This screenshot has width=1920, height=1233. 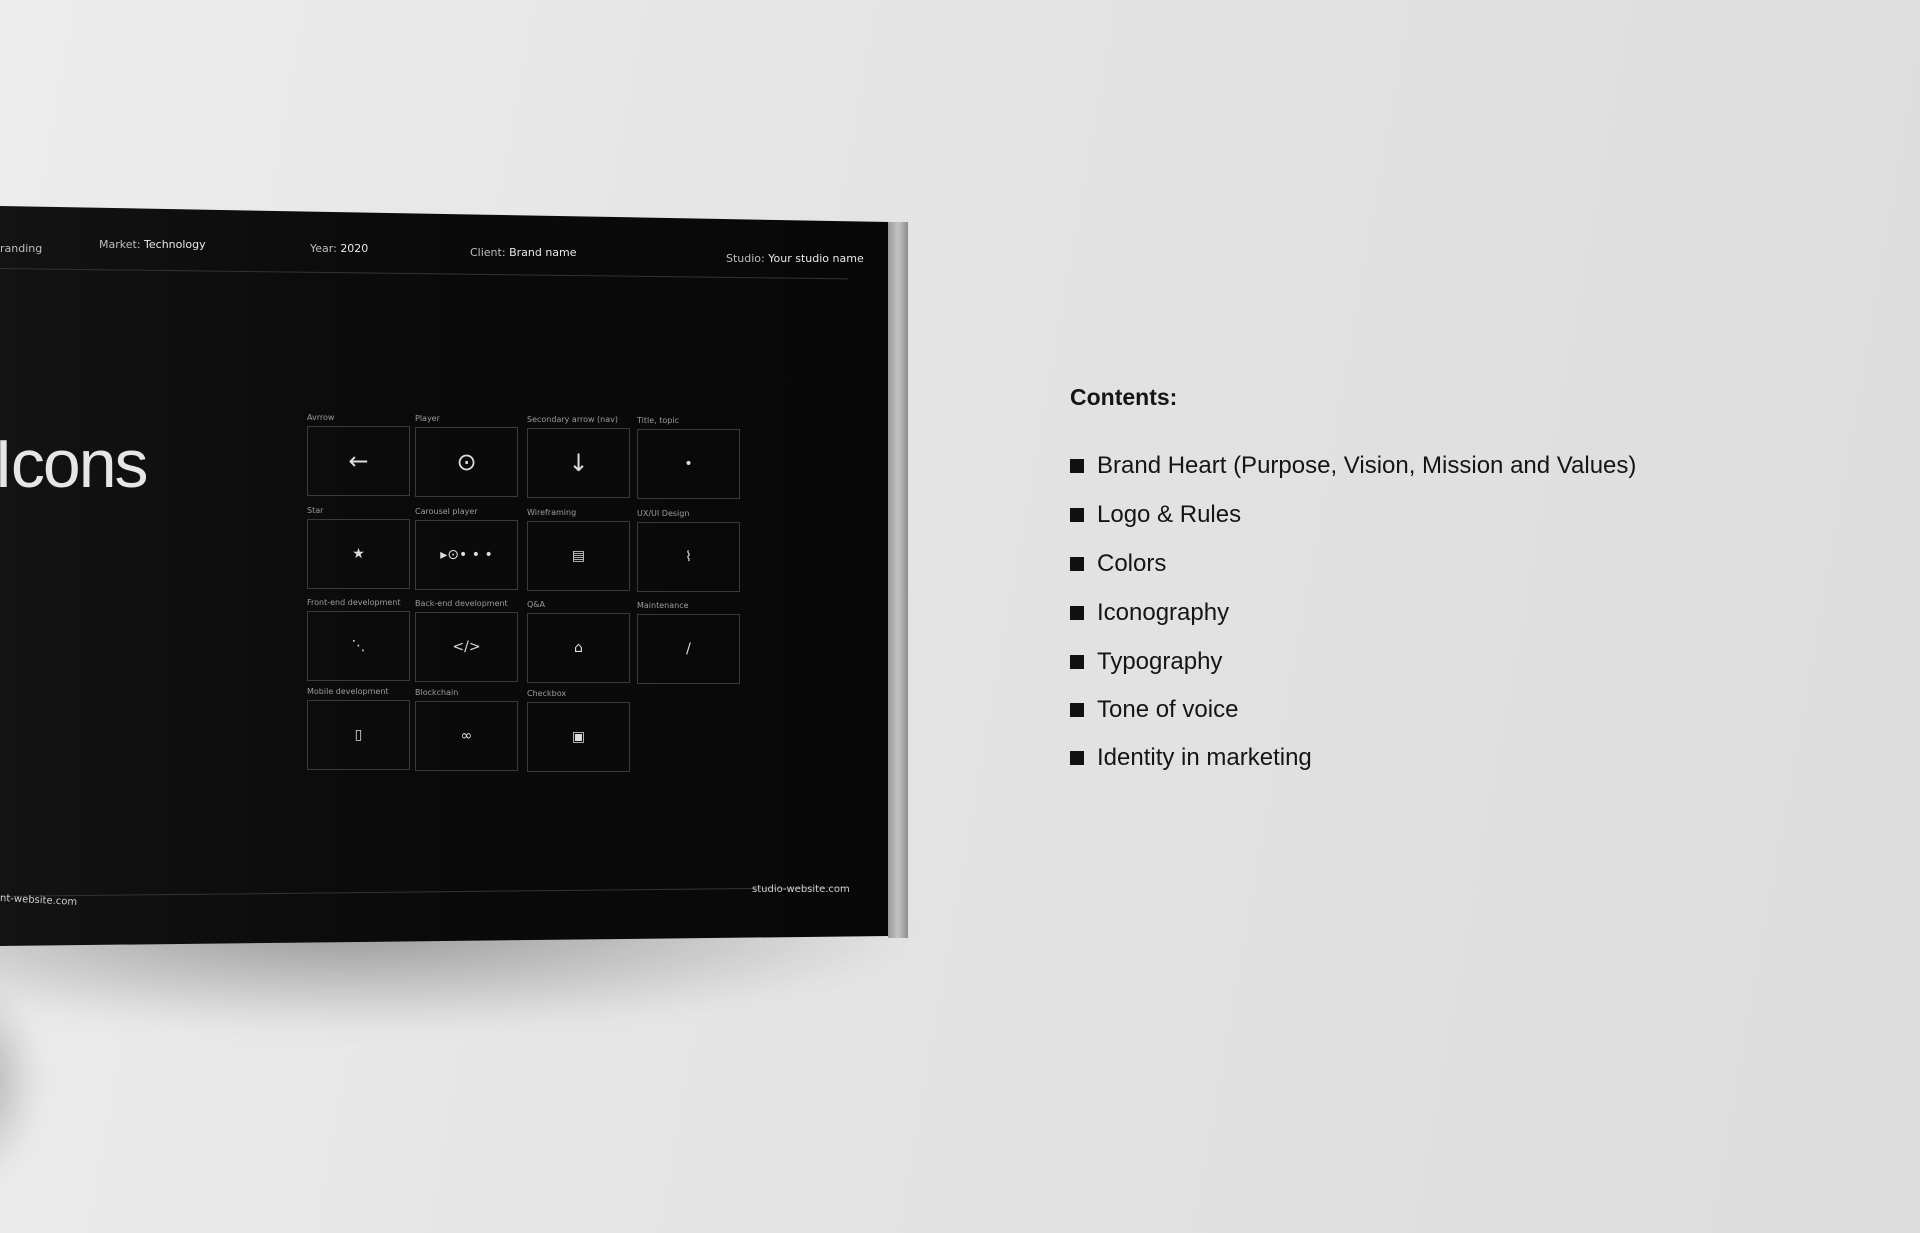 What do you see at coordinates (437, 692) in the screenshot?
I see `icon-label: Blockchain` at bounding box center [437, 692].